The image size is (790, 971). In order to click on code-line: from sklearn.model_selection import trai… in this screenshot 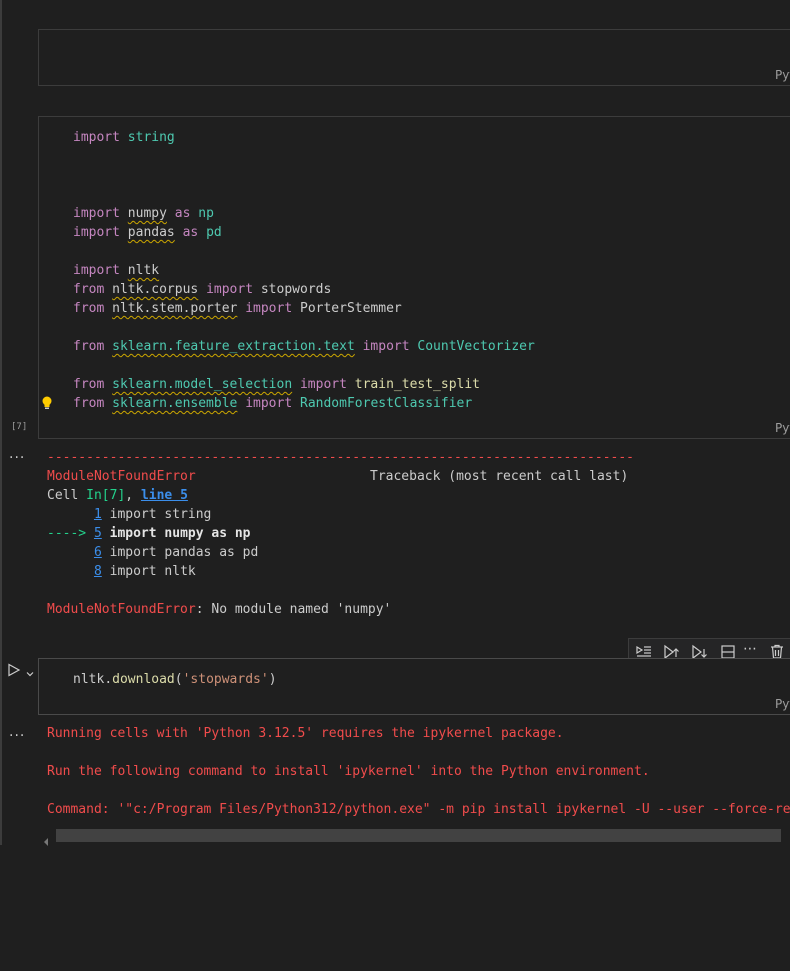, I will do `click(276, 384)`.